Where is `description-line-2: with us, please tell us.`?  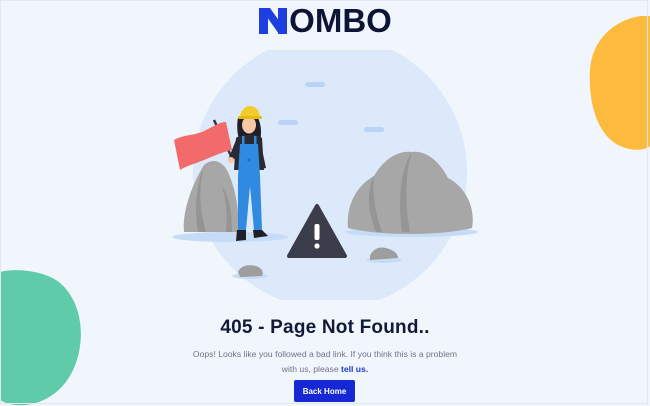 description-line-2: with us, please tell us. is located at coordinates (325, 369).